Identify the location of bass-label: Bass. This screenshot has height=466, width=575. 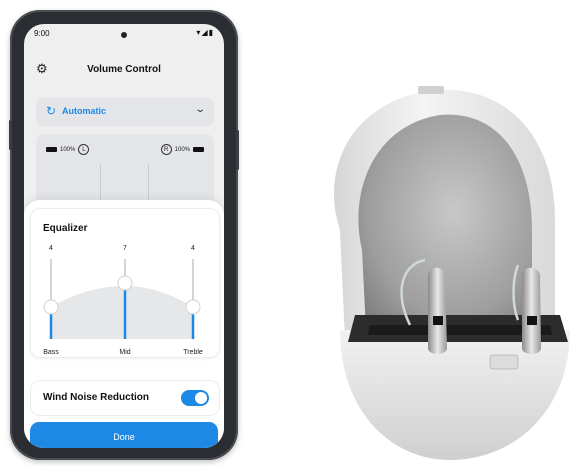
(51, 352).